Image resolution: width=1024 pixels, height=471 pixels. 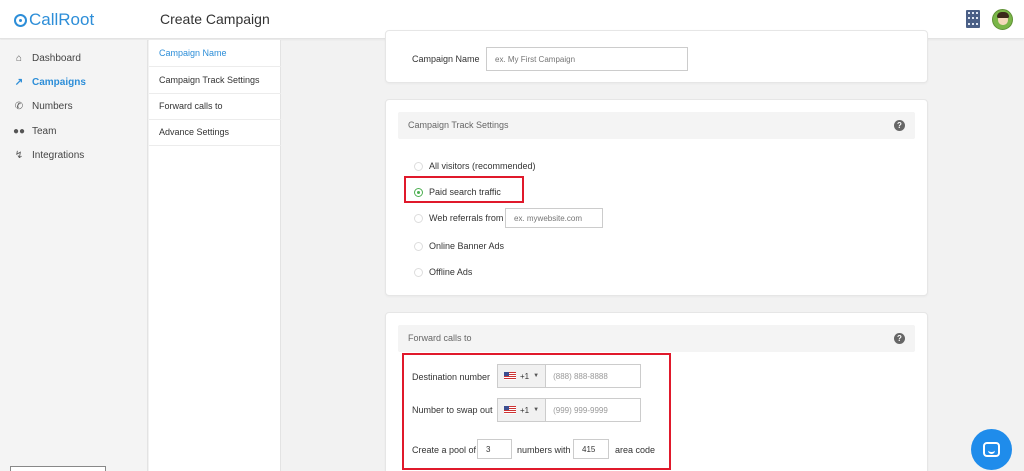 I want to click on chart-line-icon: ↗, so click(x=19, y=82).